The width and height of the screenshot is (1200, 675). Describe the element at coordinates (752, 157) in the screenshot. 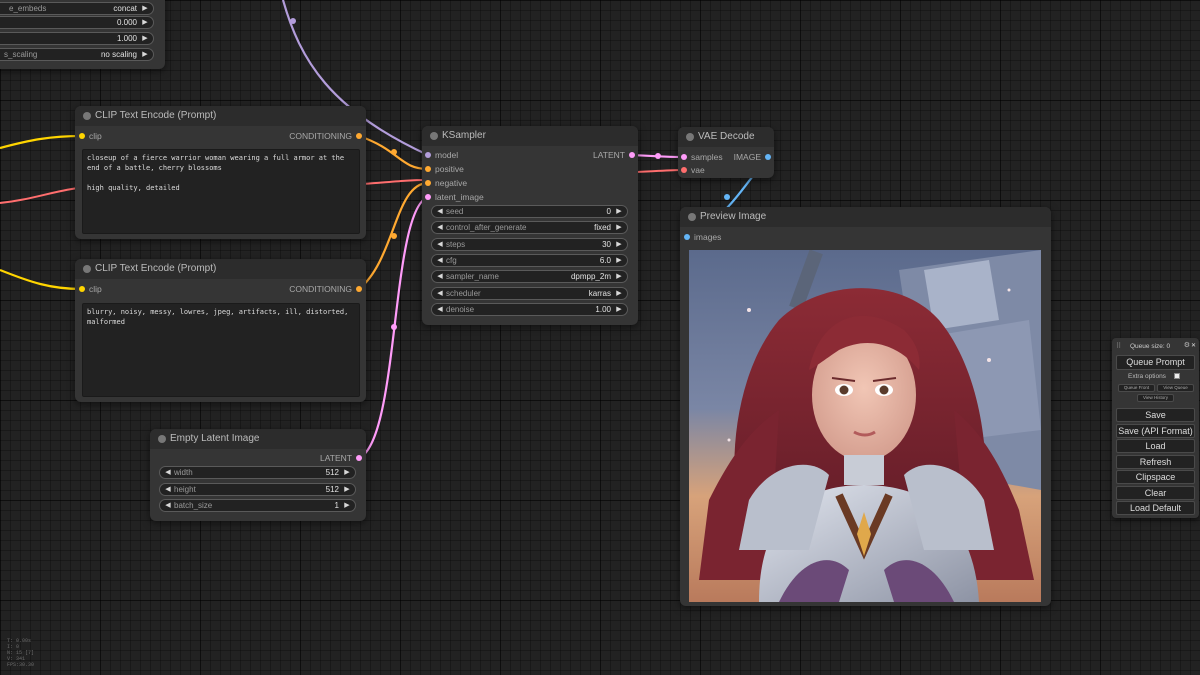

I see `image-output-slot: IMAGE` at that location.